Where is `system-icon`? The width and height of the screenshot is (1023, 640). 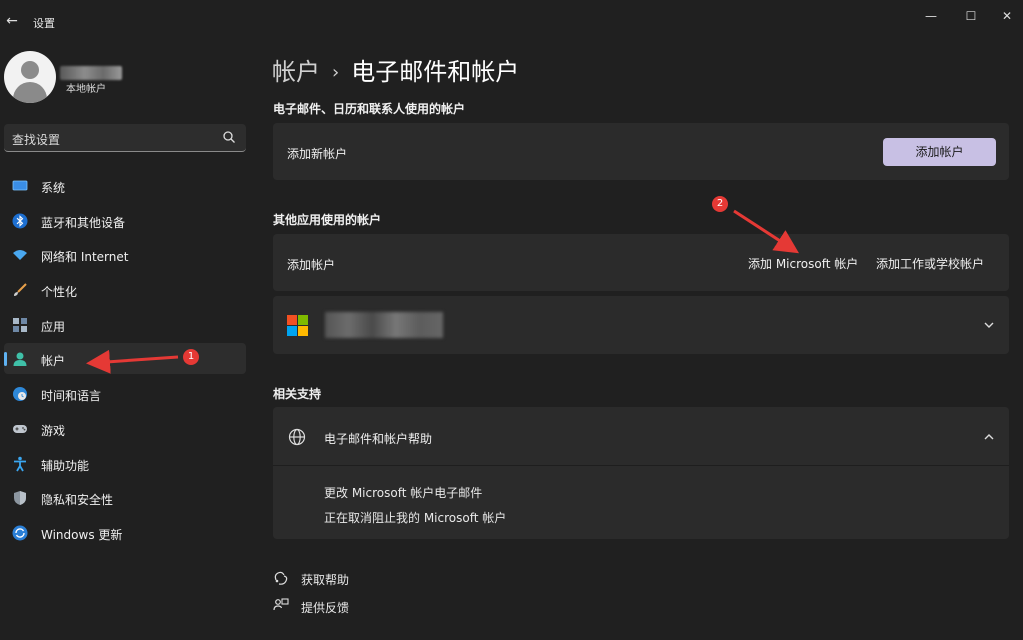 system-icon is located at coordinates (20, 185).